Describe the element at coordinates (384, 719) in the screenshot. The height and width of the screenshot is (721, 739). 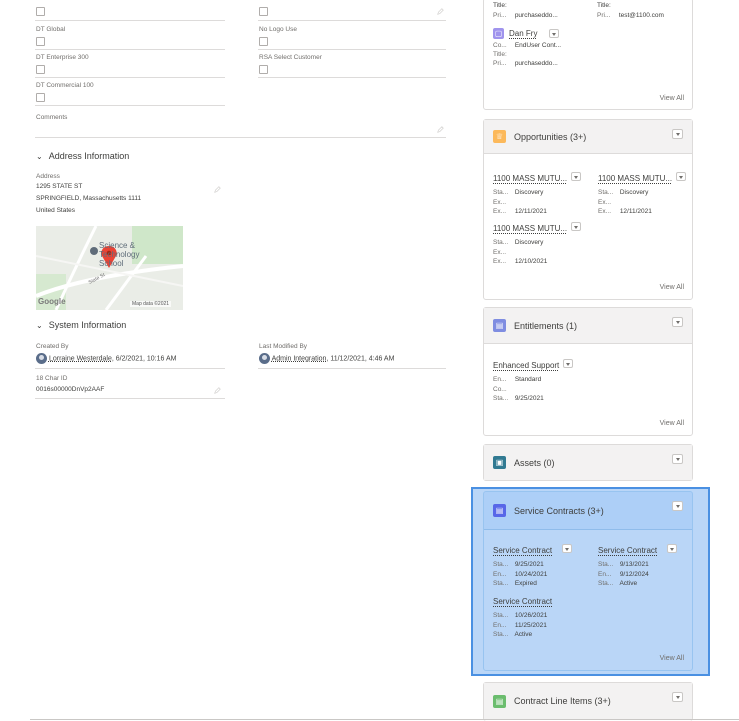
I see `page-bottom-divider` at that location.